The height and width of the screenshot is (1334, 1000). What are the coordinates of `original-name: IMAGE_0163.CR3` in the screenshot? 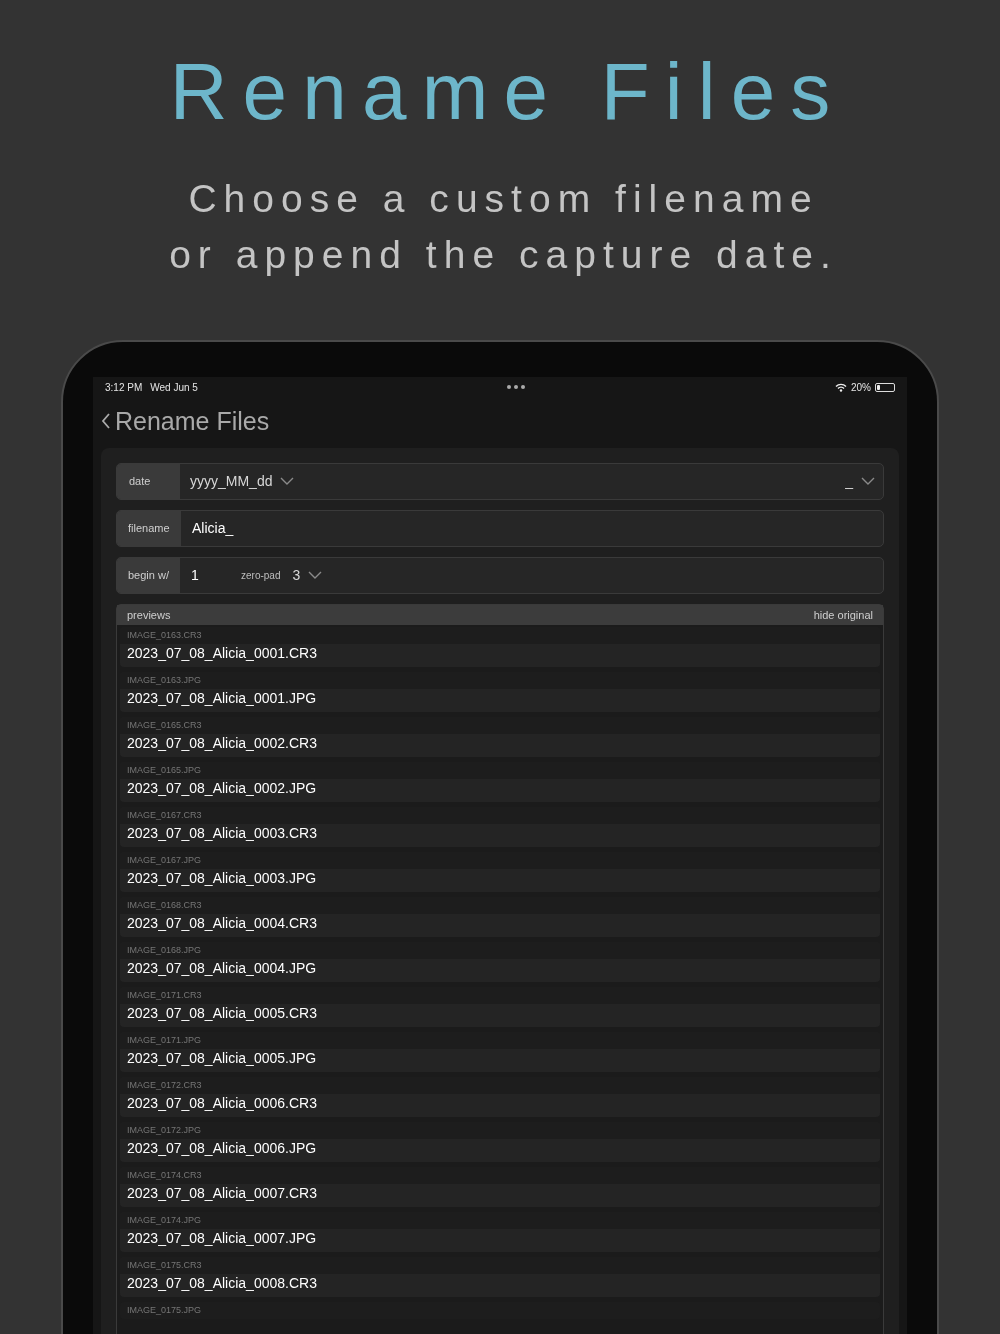 It's located at (500, 635).